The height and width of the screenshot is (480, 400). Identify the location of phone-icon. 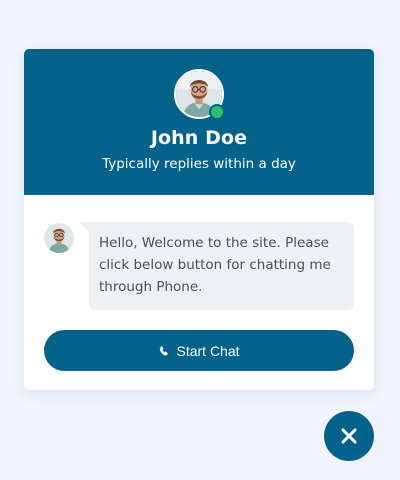
(164, 350).